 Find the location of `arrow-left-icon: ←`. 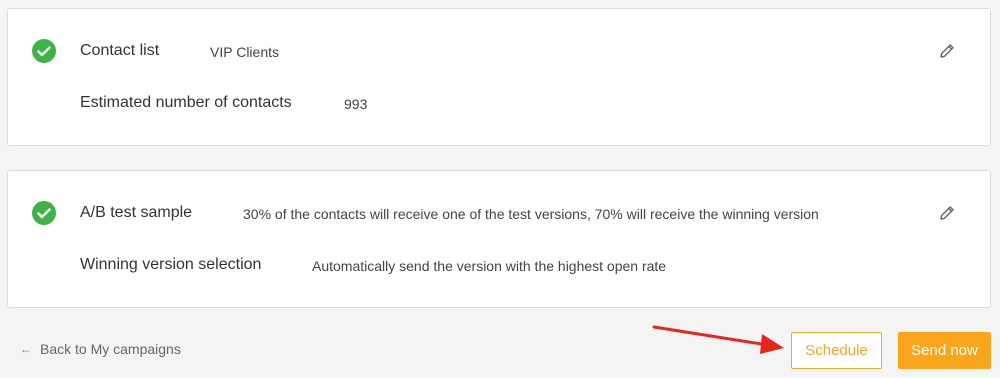

arrow-left-icon: ← is located at coordinates (26, 349).